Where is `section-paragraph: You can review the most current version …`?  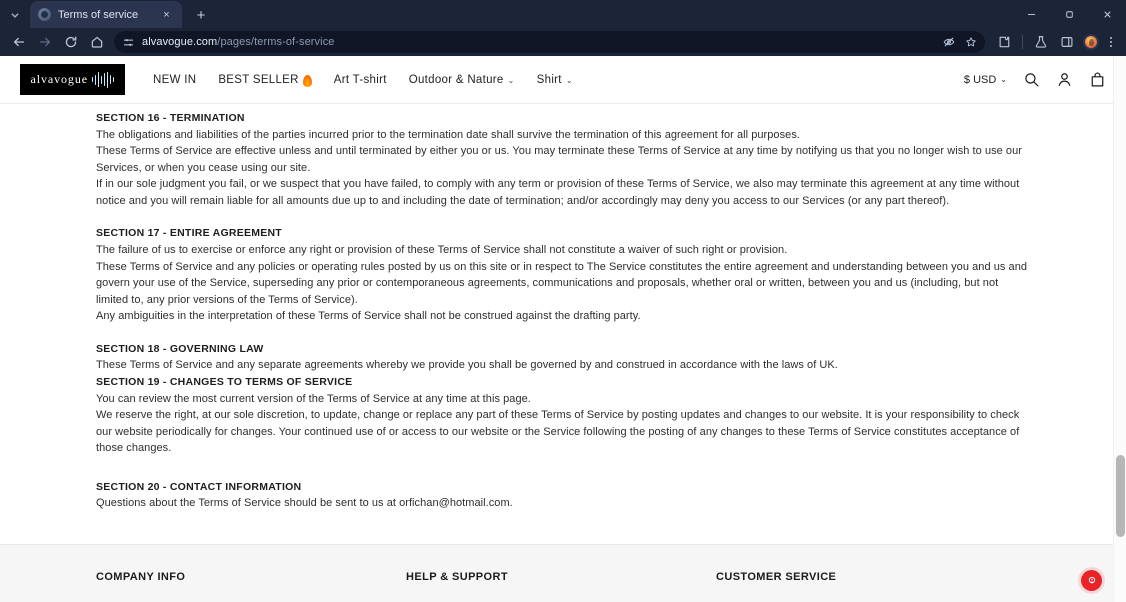 section-paragraph: You can review the most current version … is located at coordinates (313, 398).